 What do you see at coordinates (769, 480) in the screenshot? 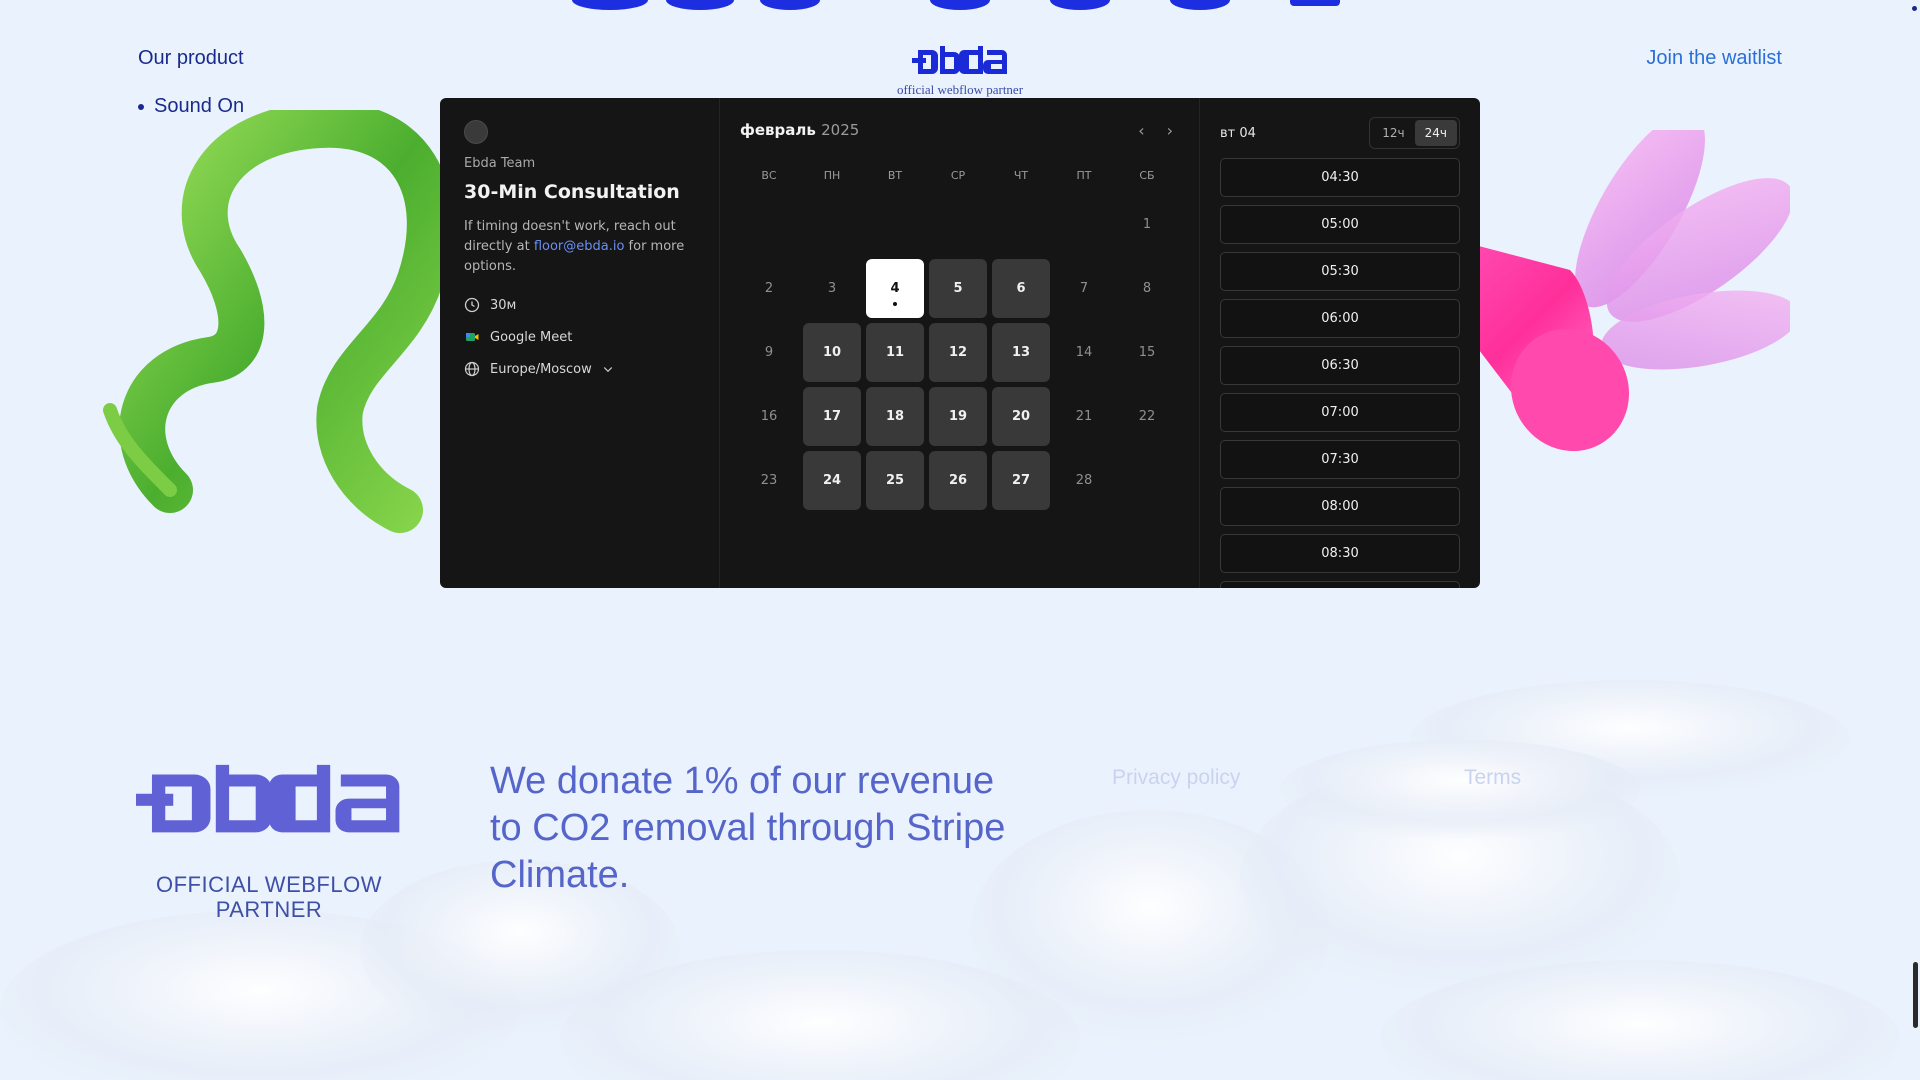
I see `calendar-day: 23` at bounding box center [769, 480].